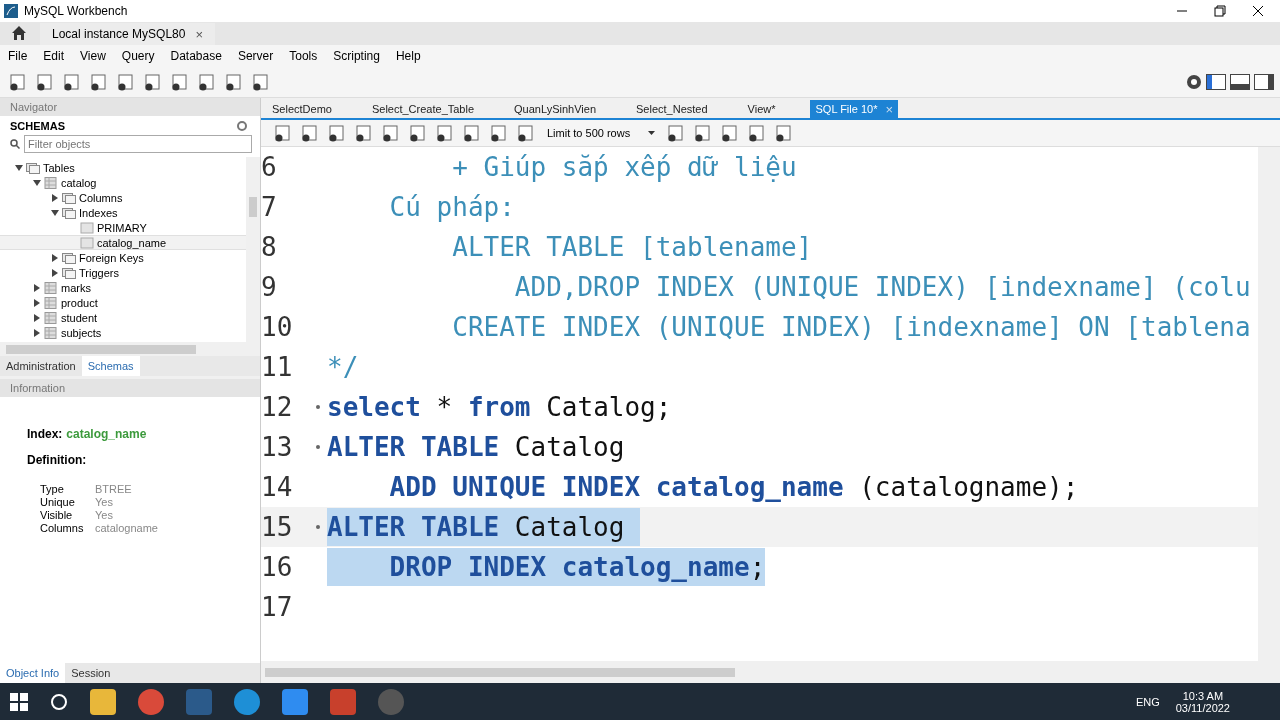 The width and height of the screenshot is (1280, 720). I want to click on property-name: Unique, so click(58, 502).